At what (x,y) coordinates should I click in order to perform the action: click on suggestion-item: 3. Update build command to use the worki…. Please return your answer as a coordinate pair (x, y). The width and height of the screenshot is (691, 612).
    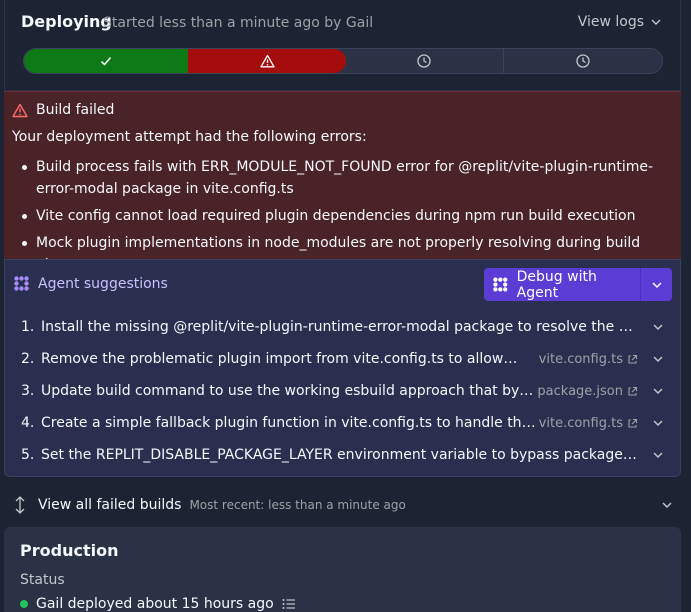
    Looking at the image, I should click on (342, 391).